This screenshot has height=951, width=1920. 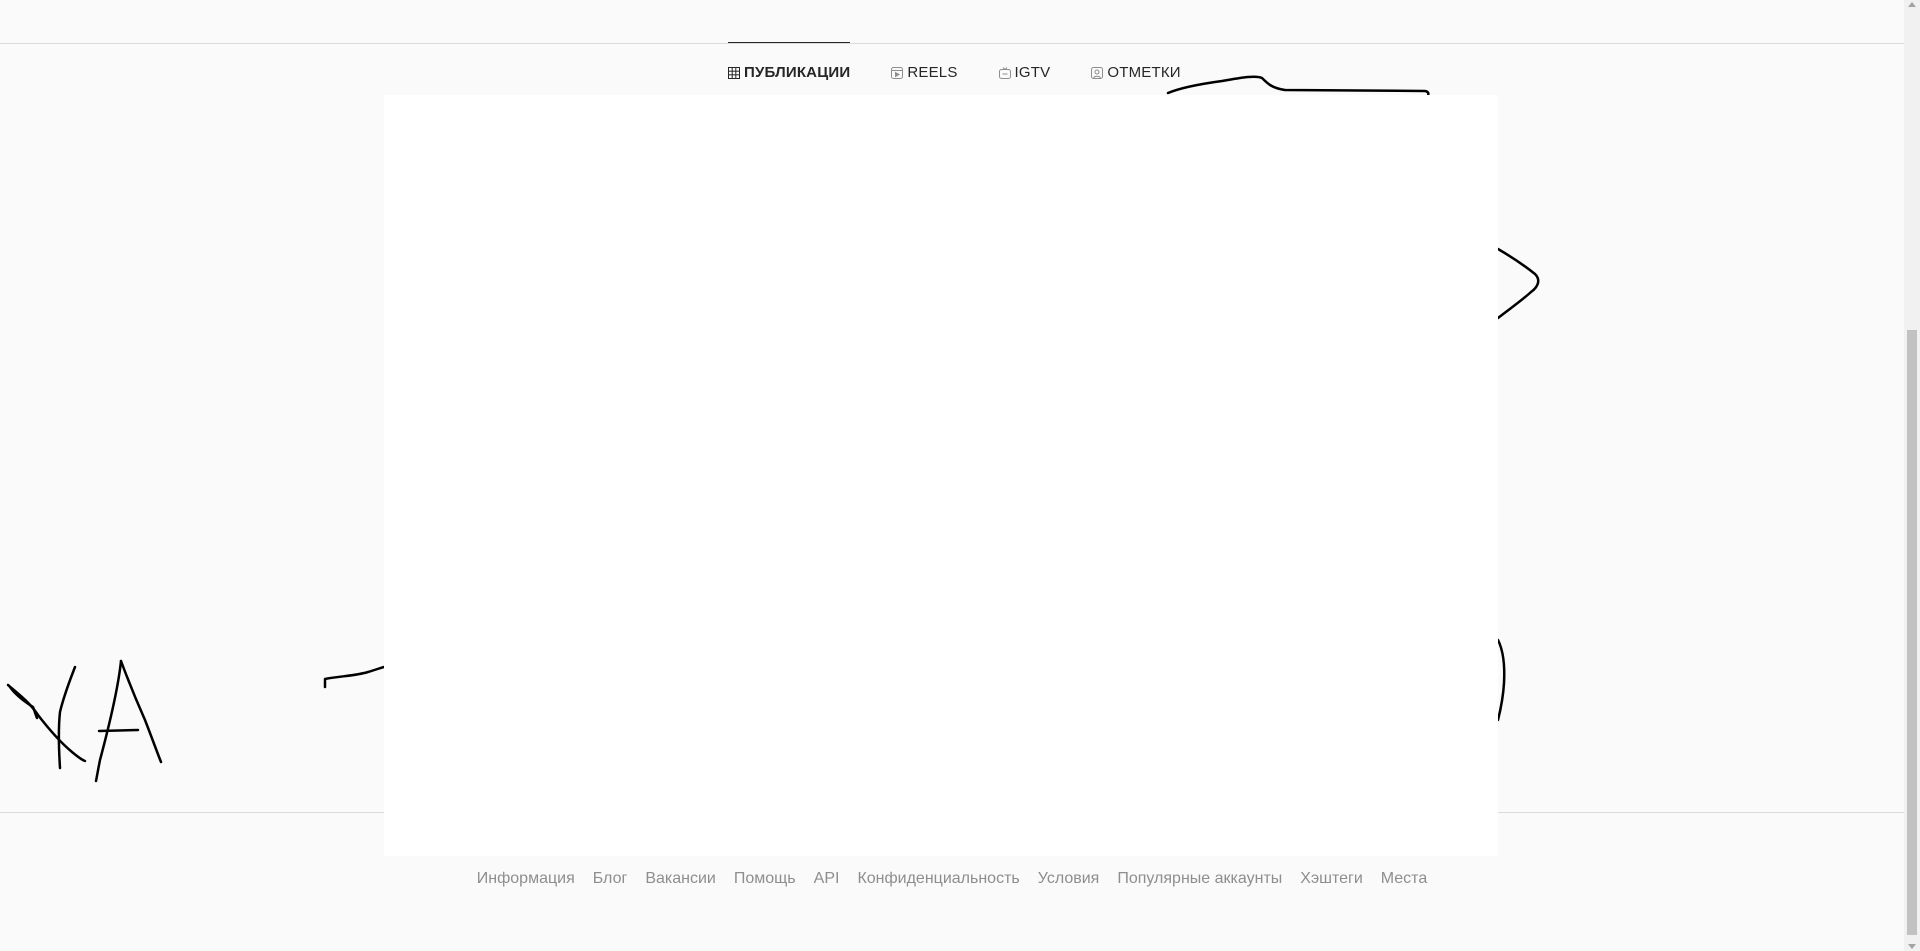 I want to click on tagged-icon, so click(x=1097, y=72).